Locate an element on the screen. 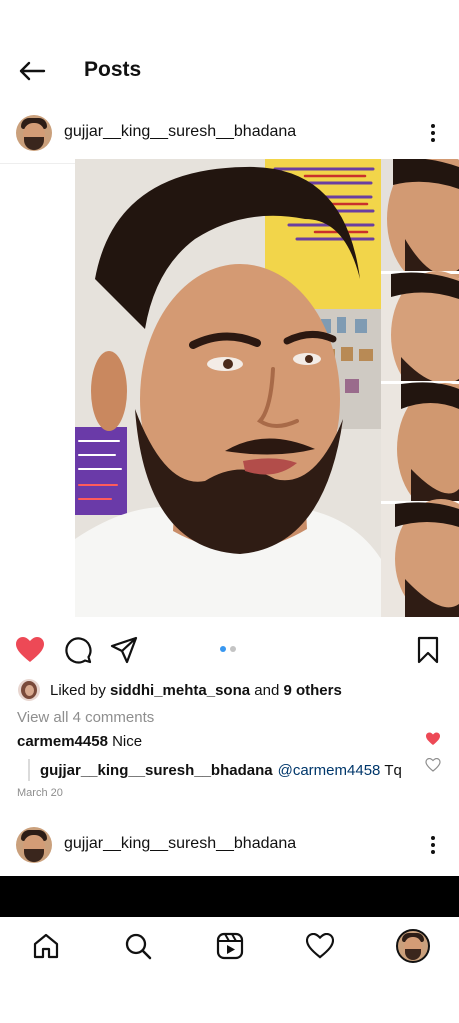  tab-search is located at coordinates (138, 946).